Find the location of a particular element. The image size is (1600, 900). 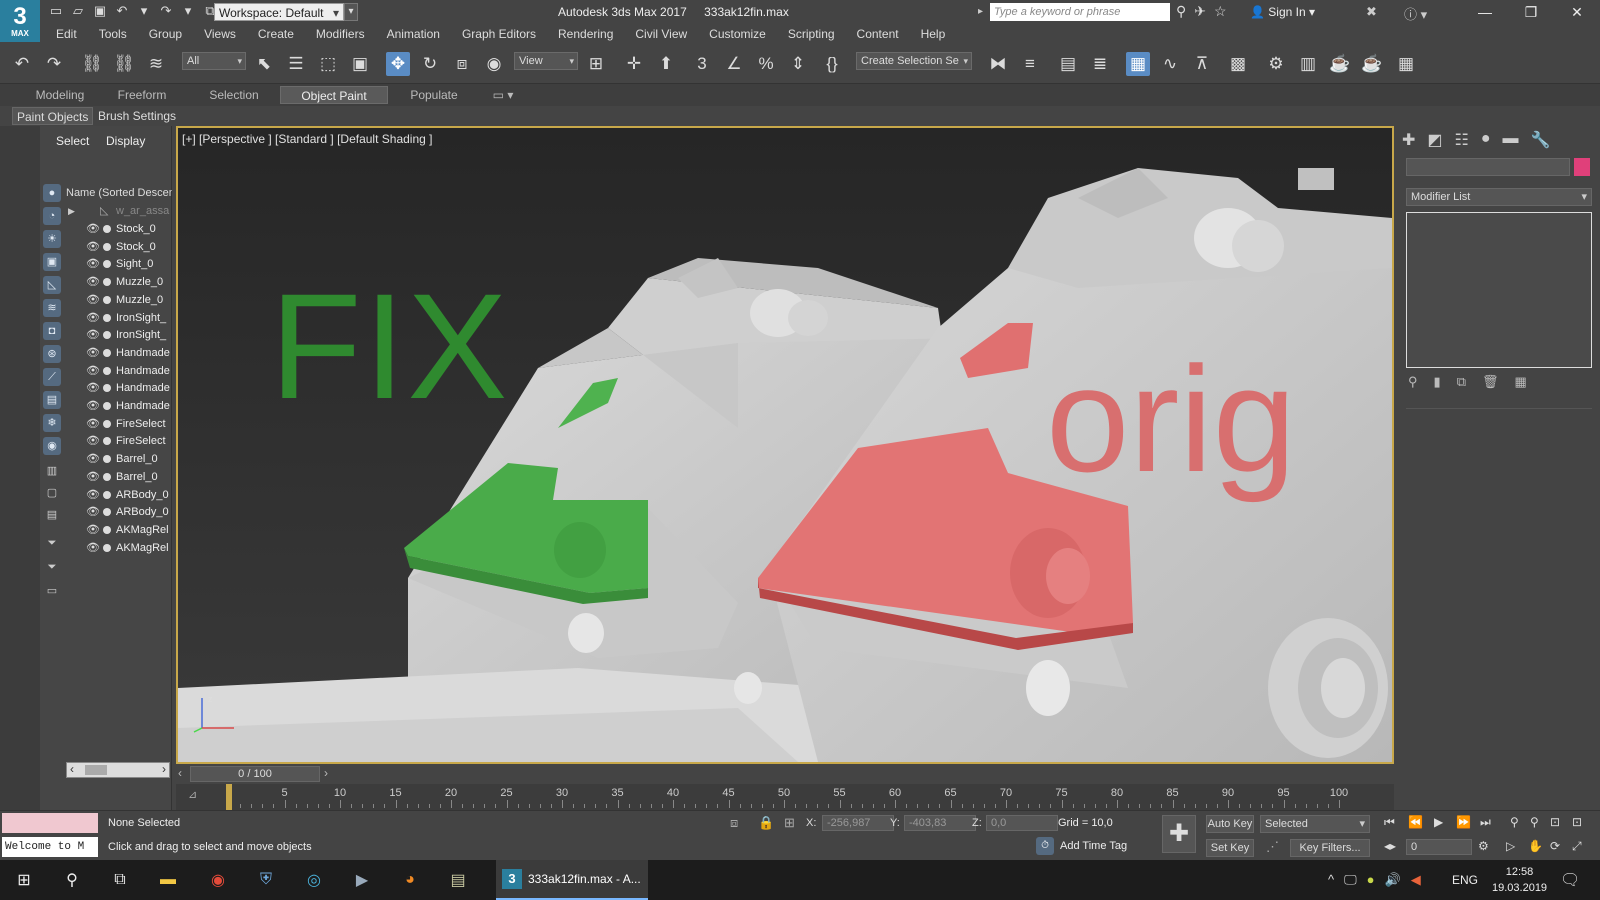

explorer-select-tab: Select is located at coordinates (72, 141).